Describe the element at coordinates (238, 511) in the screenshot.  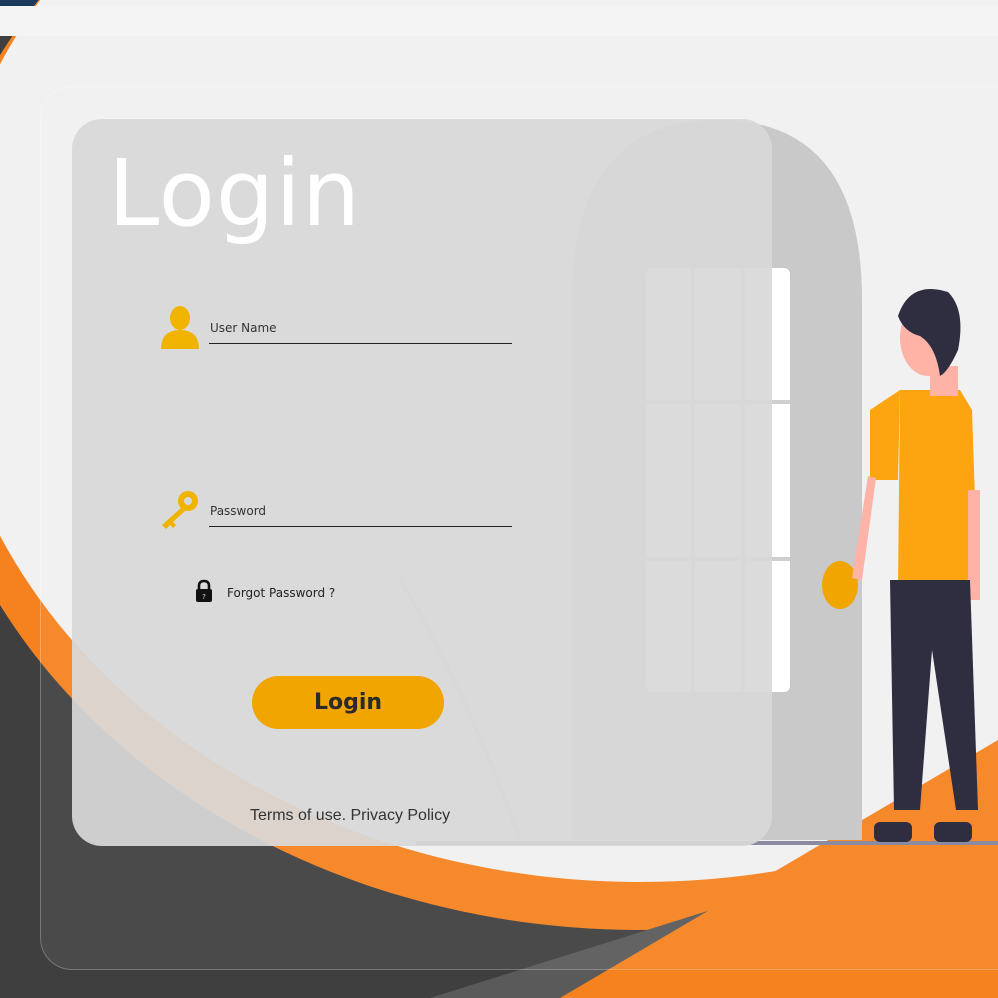
I see `password-label: Password` at that location.